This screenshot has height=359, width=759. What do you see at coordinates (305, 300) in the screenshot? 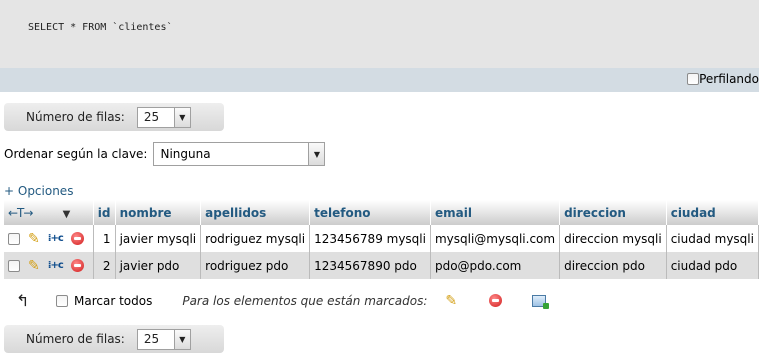
I see `with-selected-label: Para los elementos que están marcados:` at bounding box center [305, 300].